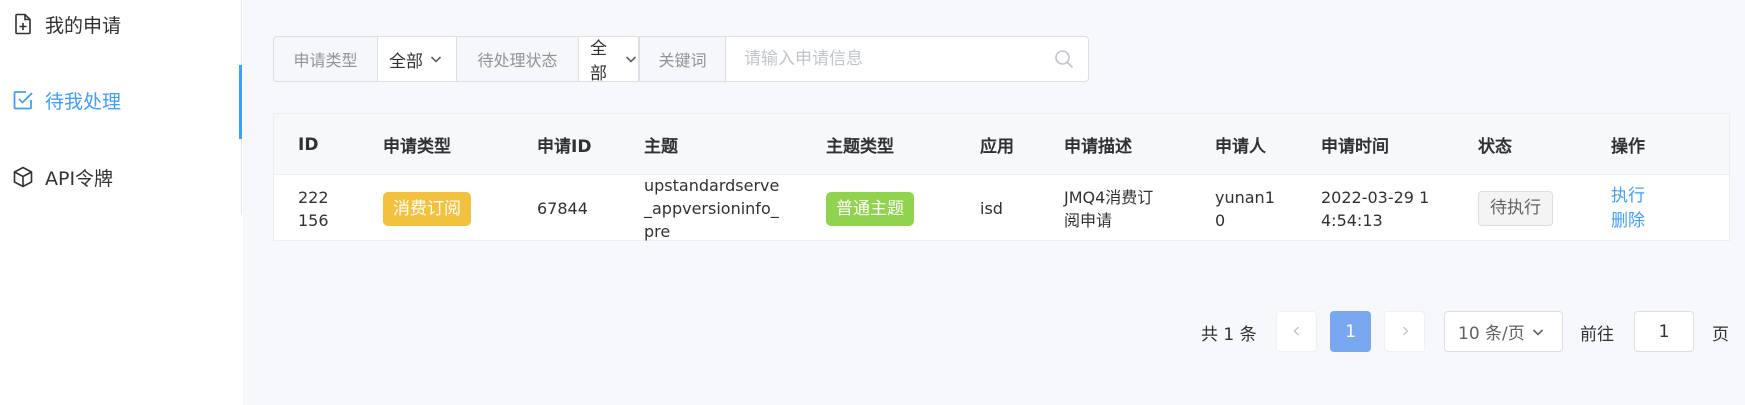 This screenshot has width=1745, height=405. Describe the element at coordinates (121, 177) in the screenshot. I see `sidebar-item-api-token: API令牌` at that location.